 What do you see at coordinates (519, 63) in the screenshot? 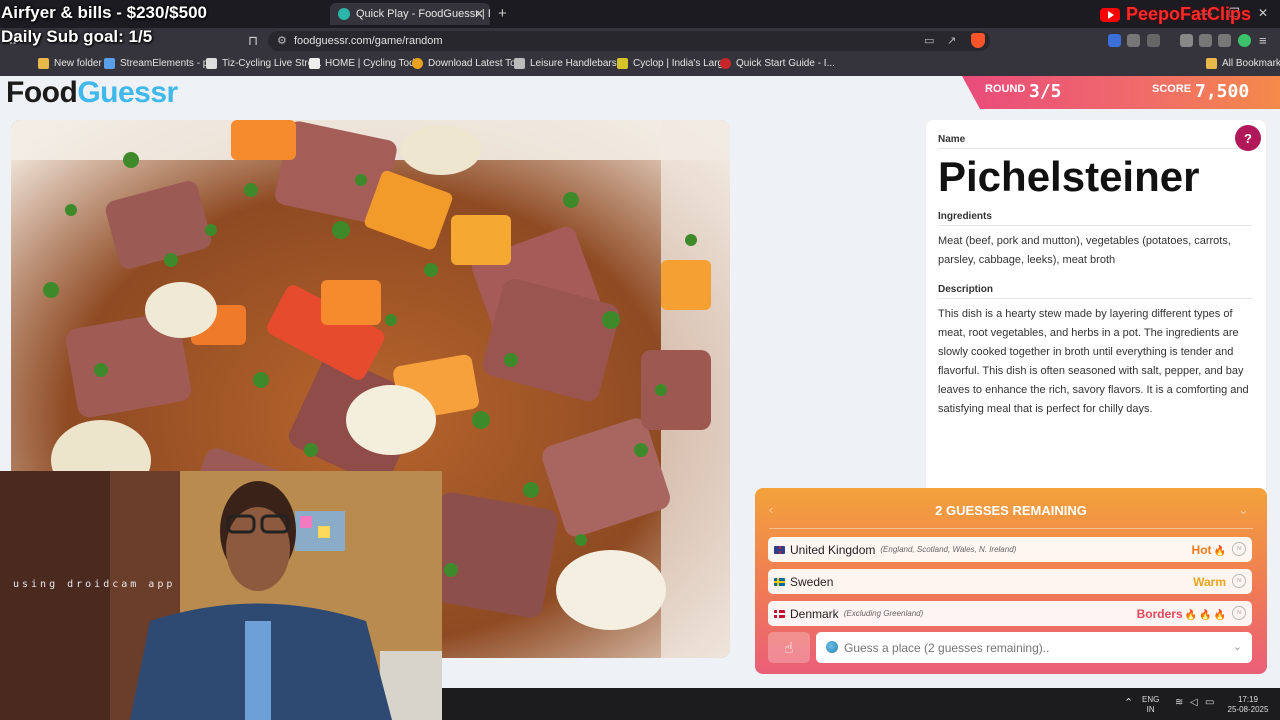
I see `leisure-icon` at bounding box center [519, 63].